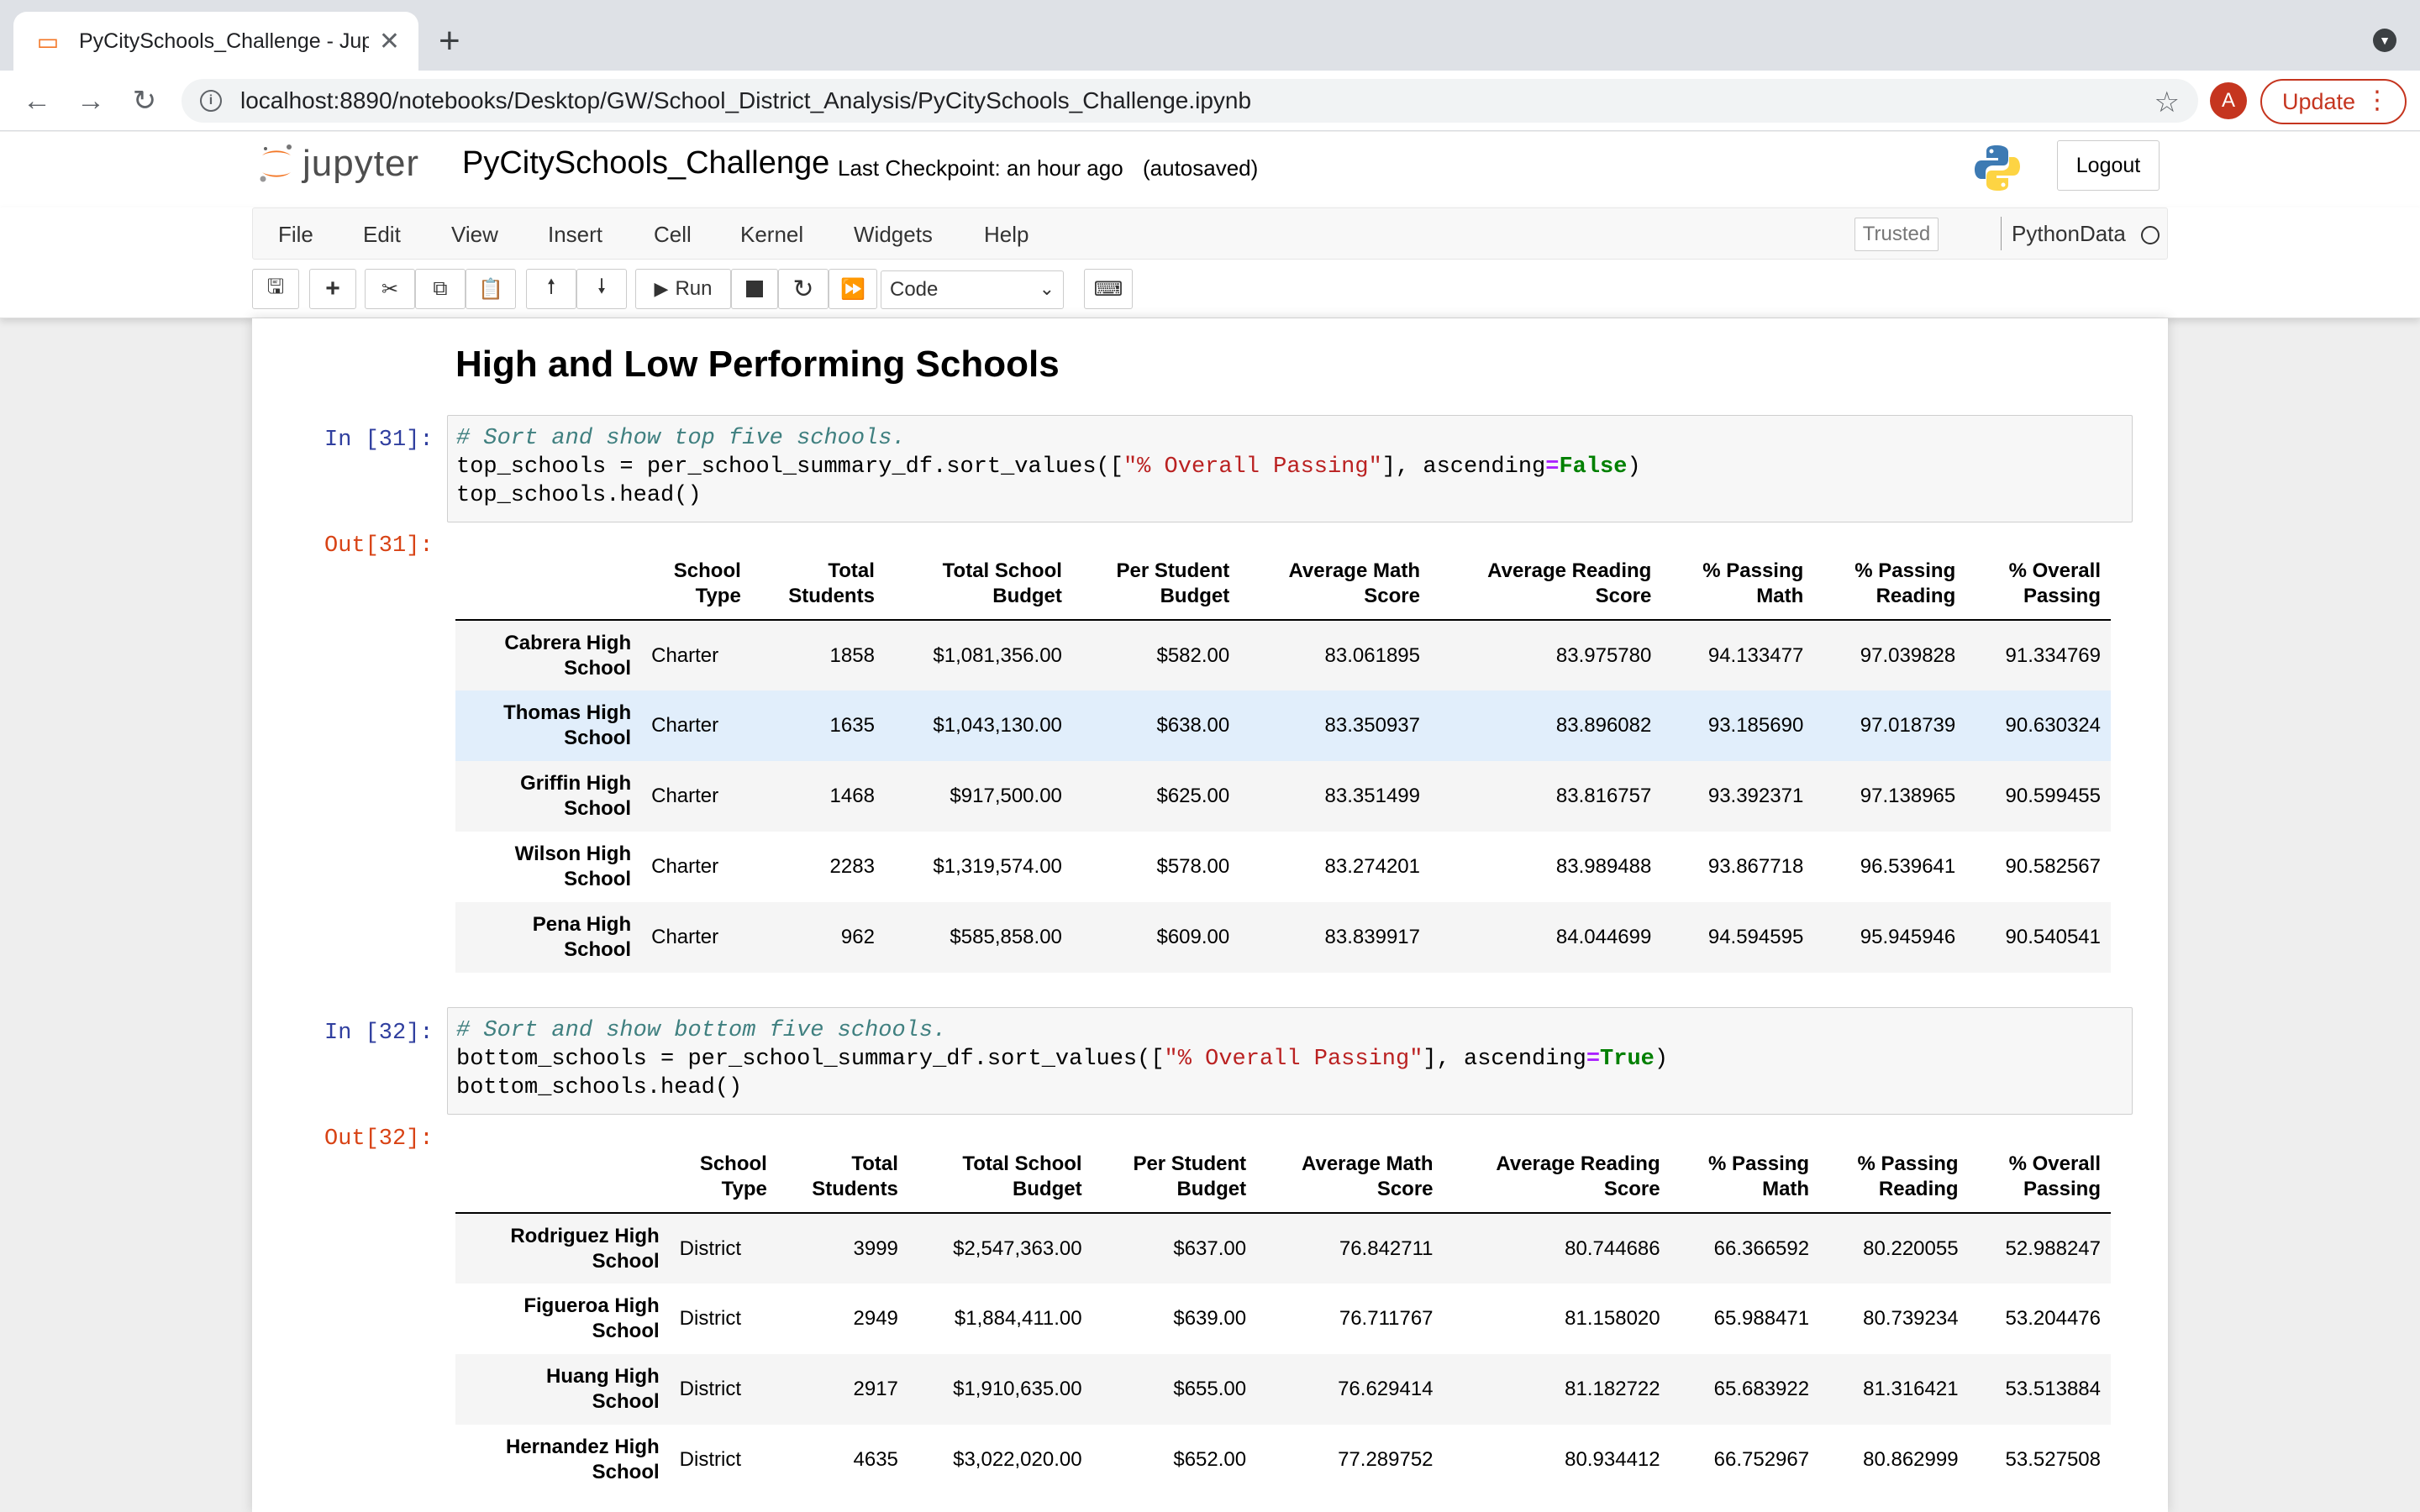  I want to click on forward-icon: →, so click(91, 101).